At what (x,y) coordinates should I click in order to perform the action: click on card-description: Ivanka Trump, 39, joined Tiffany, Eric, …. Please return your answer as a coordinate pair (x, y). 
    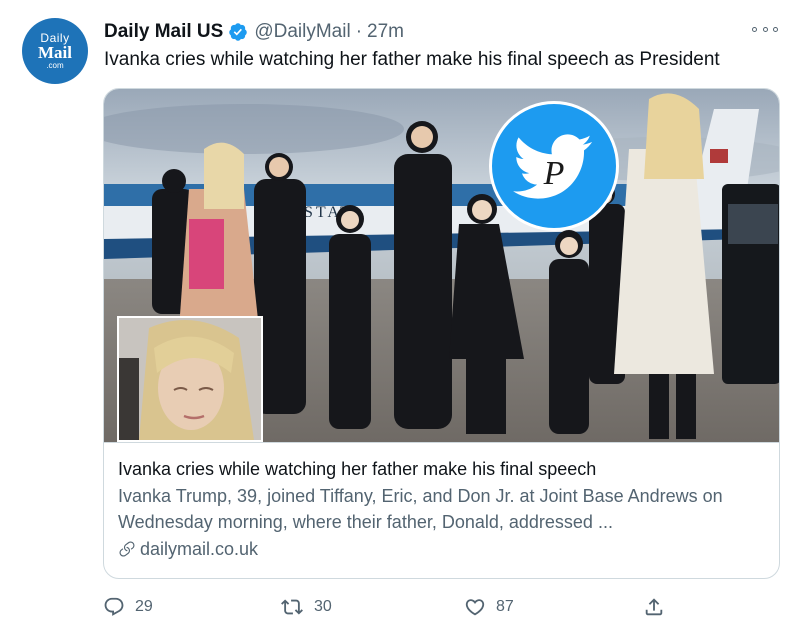
    Looking at the image, I should click on (420, 509).